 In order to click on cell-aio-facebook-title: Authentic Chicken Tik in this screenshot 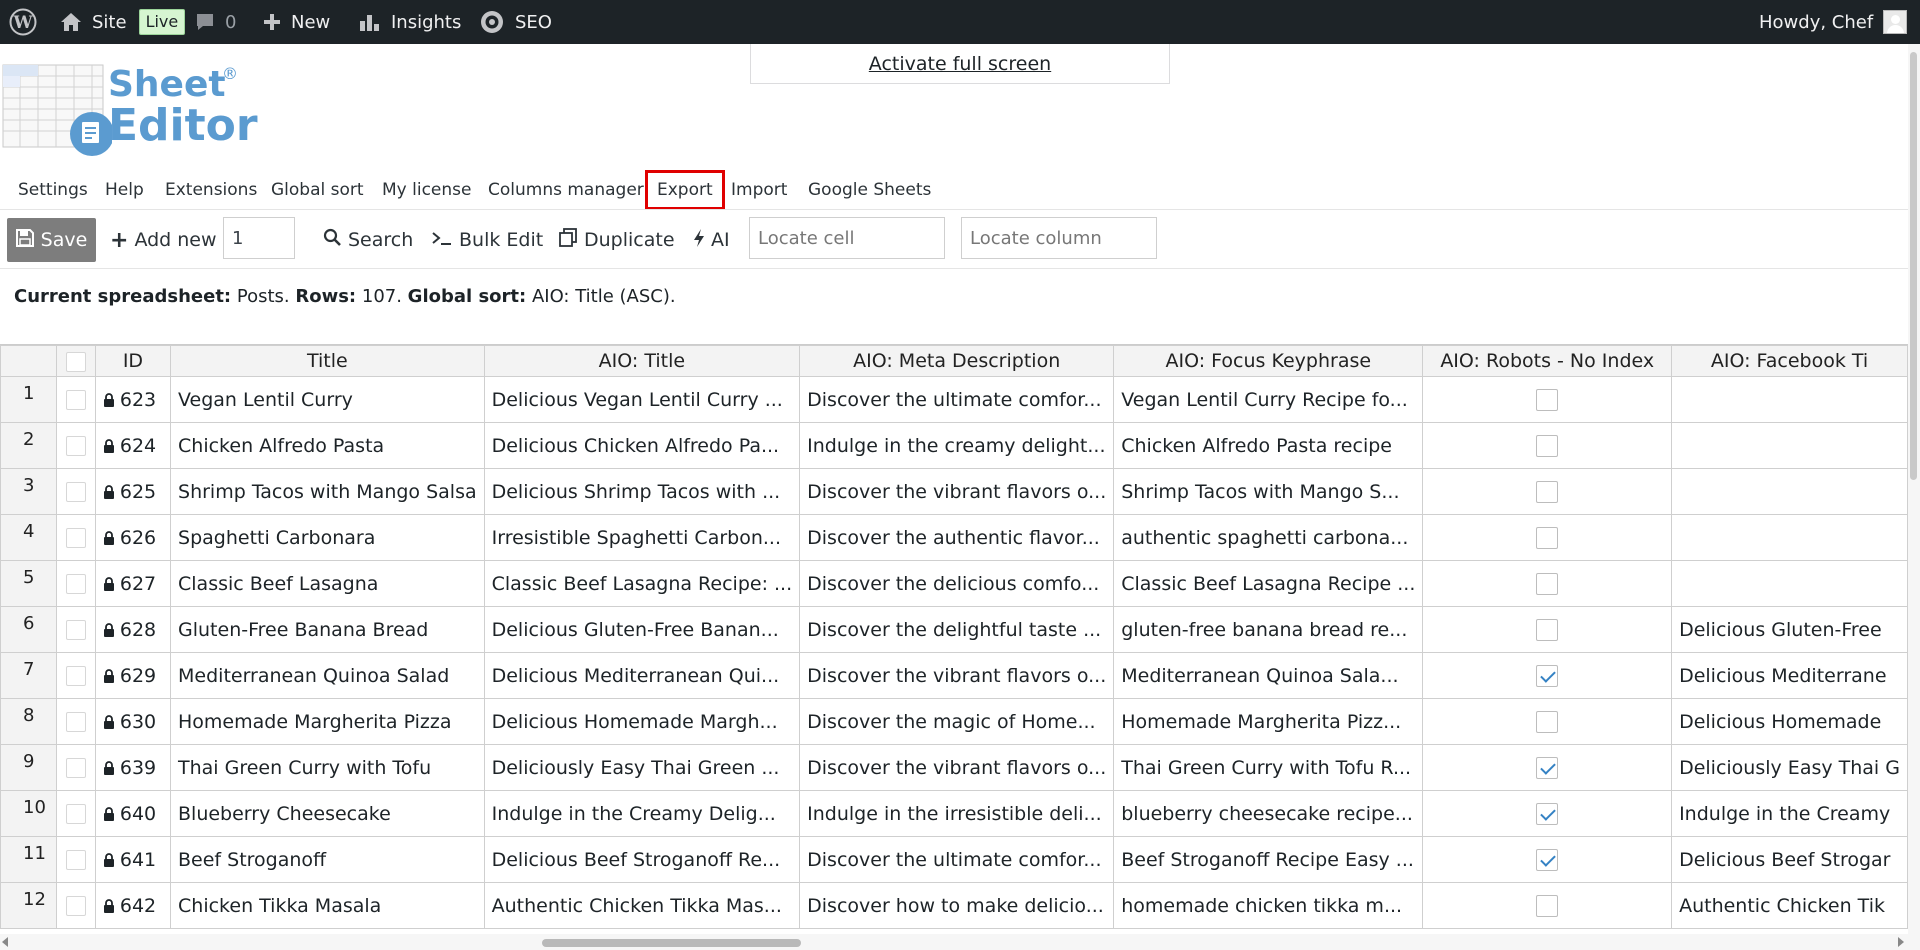, I will do `click(1789, 905)`.